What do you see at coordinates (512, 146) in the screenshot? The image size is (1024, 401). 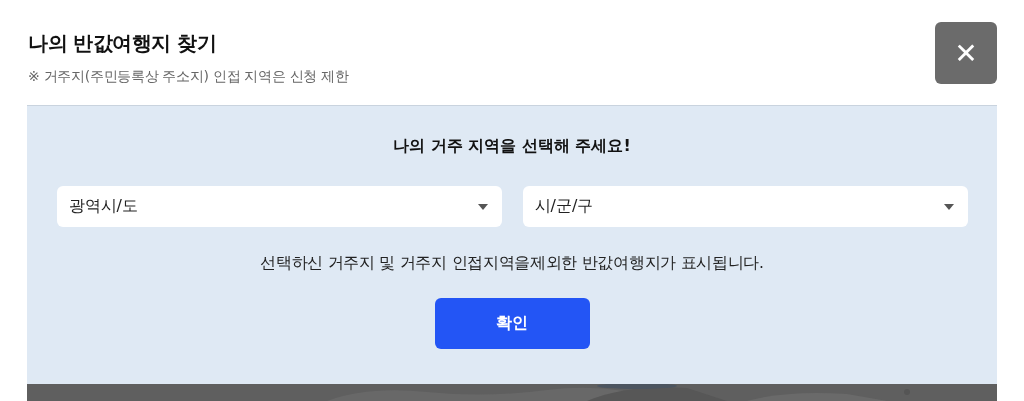 I see `section-heading: 나의 거주 지역을 선택해 주세요!` at bounding box center [512, 146].